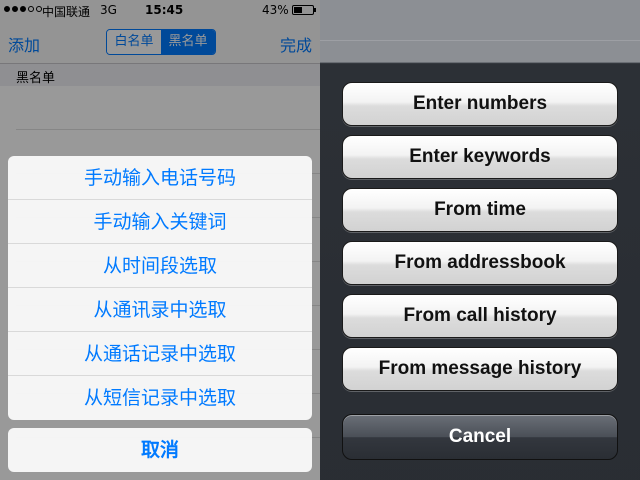 This screenshot has height=480, width=640. Describe the element at coordinates (480, 32) in the screenshot. I see `dimmed-background` at that location.